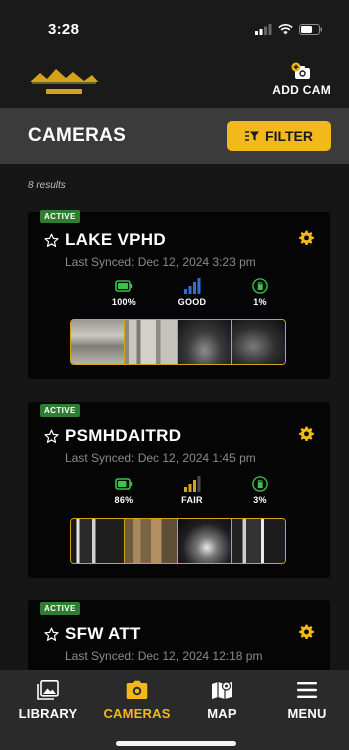 This screenshot has height=750, width=349. Describe the element at coordinates (176, 743) in the screenshot. I see `home-indicator` at that location.